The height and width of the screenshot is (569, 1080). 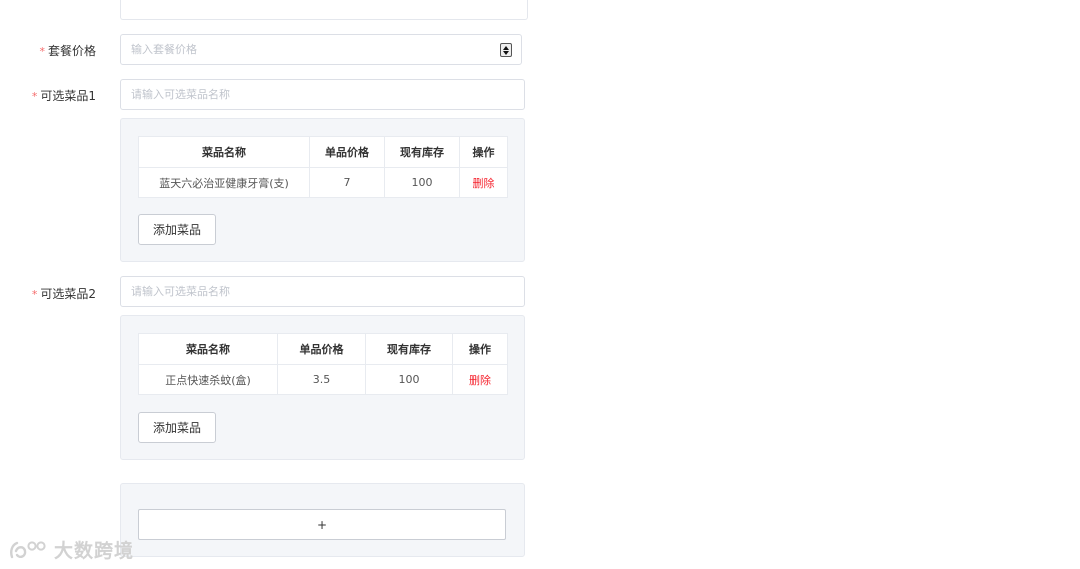 What do you see at coordinates (224, 182) in the screenshot?
I see `item-name-cell: 蓝天六必治亚健康牙膏(支)` at bounding box center [224, 182].